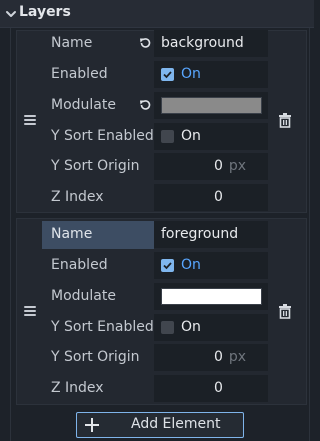  I want to click on add-element-button: Add Element, so click(160, 425).